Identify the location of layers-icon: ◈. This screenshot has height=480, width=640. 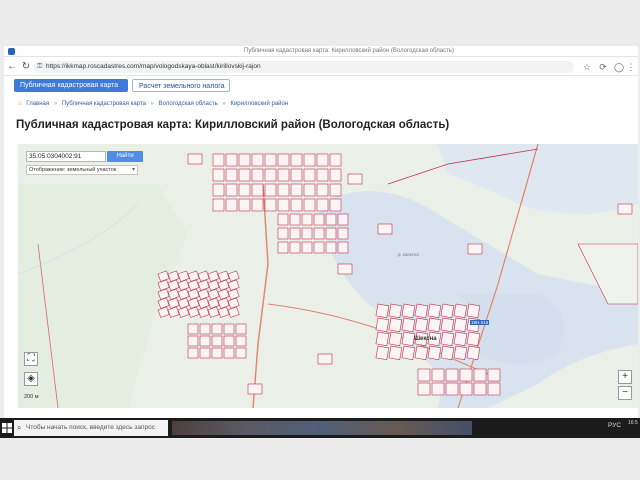
(31, 379).